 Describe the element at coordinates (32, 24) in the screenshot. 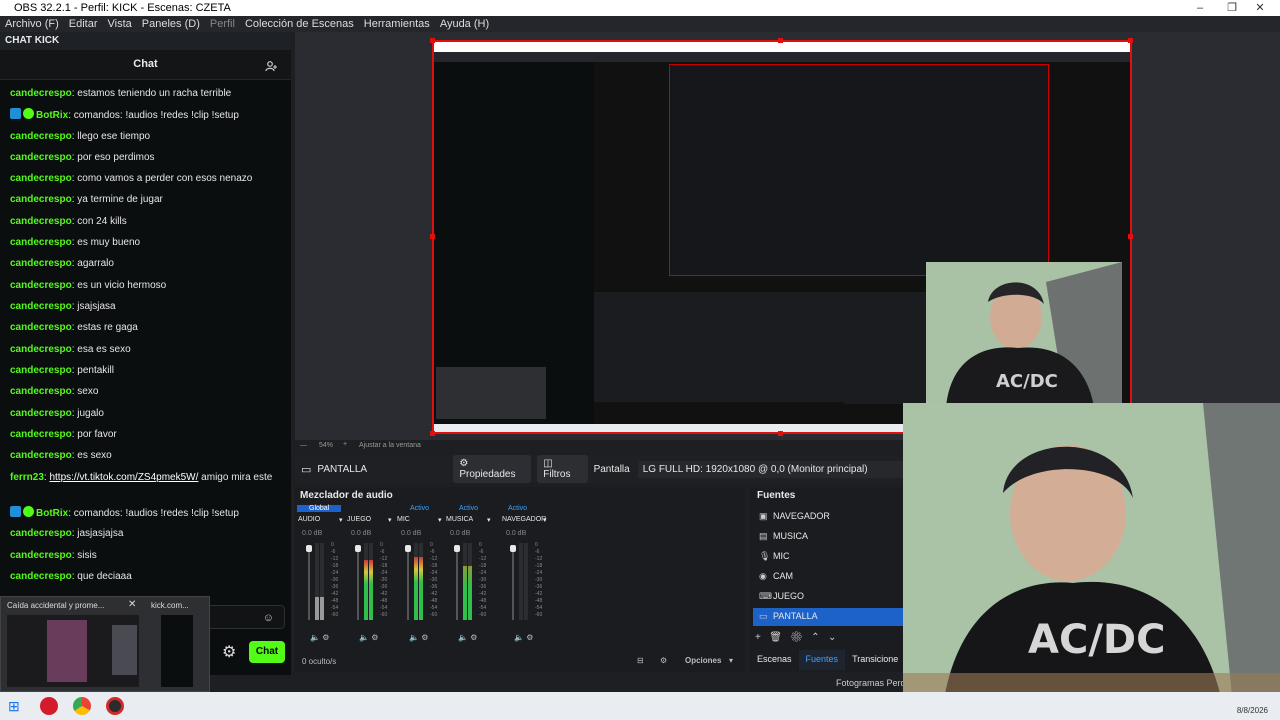

I see `menu-archivo: Archivo (F)` at that location.